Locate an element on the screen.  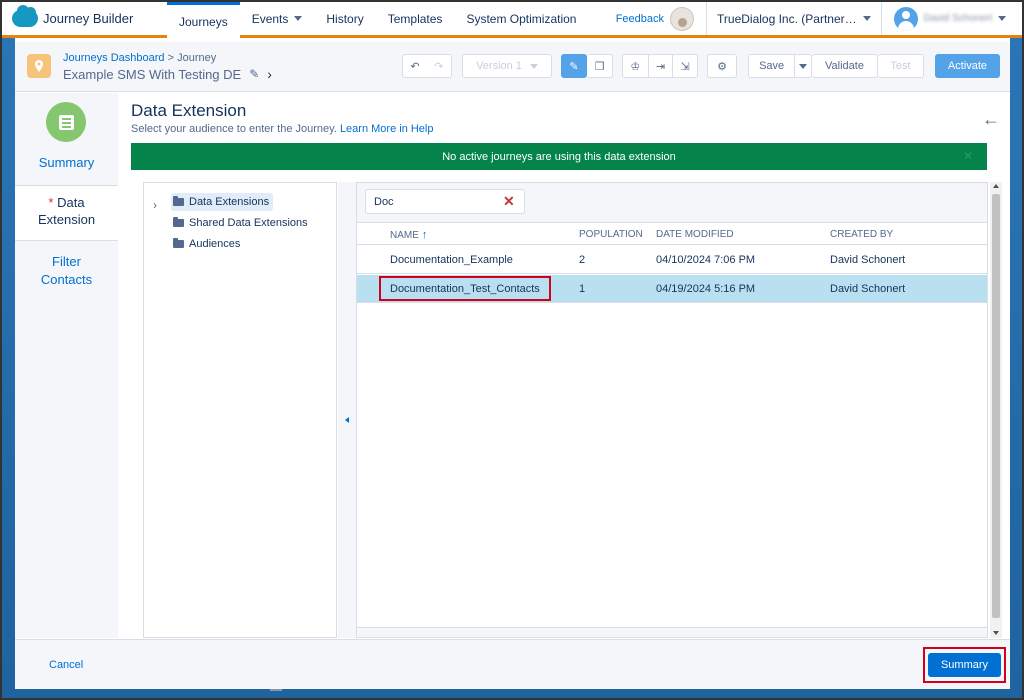
cancel-link: Cancel is located at coordinates (66, 665).